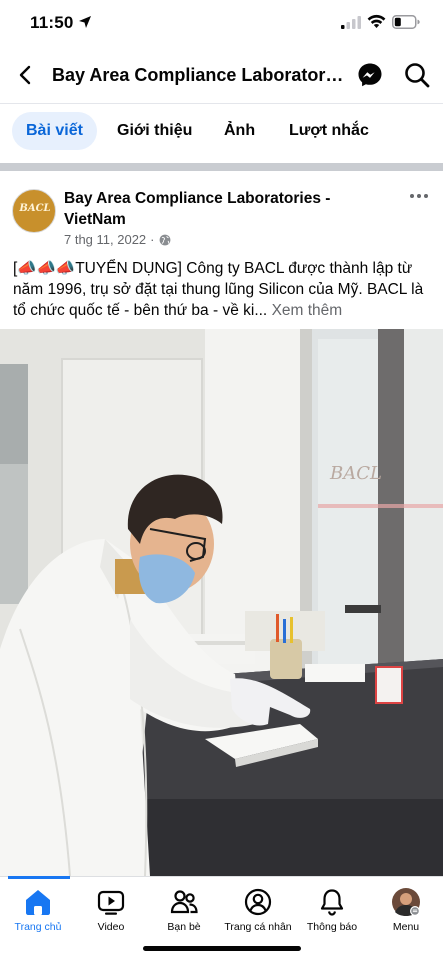  Describe the element at coordinates (35, 208) in the screenshot. I see `avatar-logo-text: BACL` at that location.